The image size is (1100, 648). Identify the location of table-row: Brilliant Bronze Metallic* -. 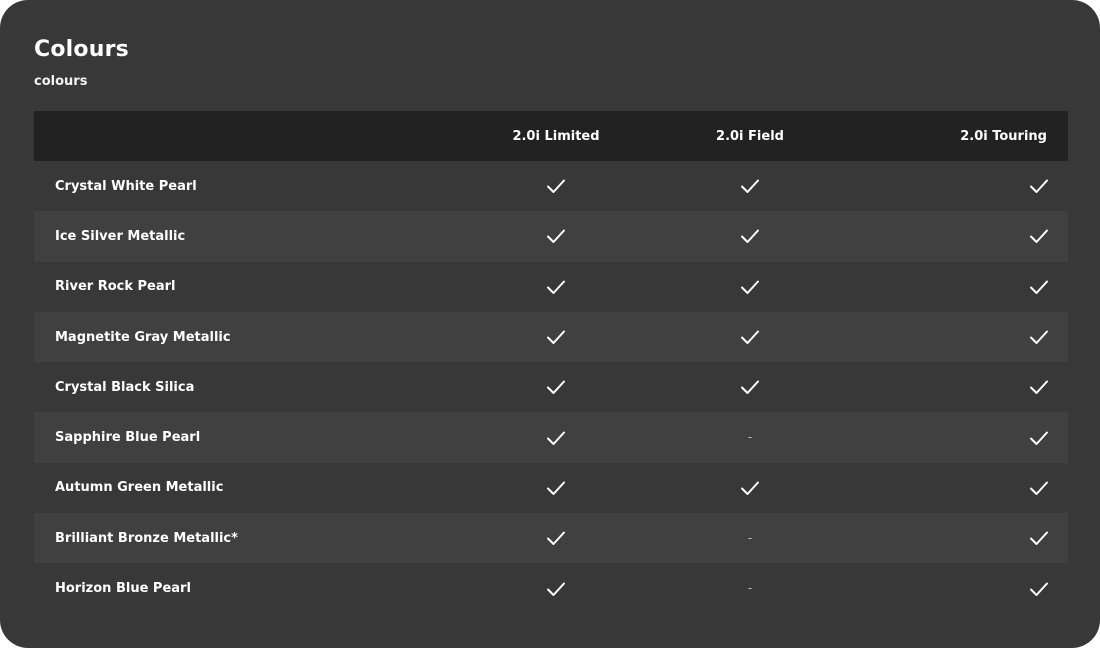
(551, 538).